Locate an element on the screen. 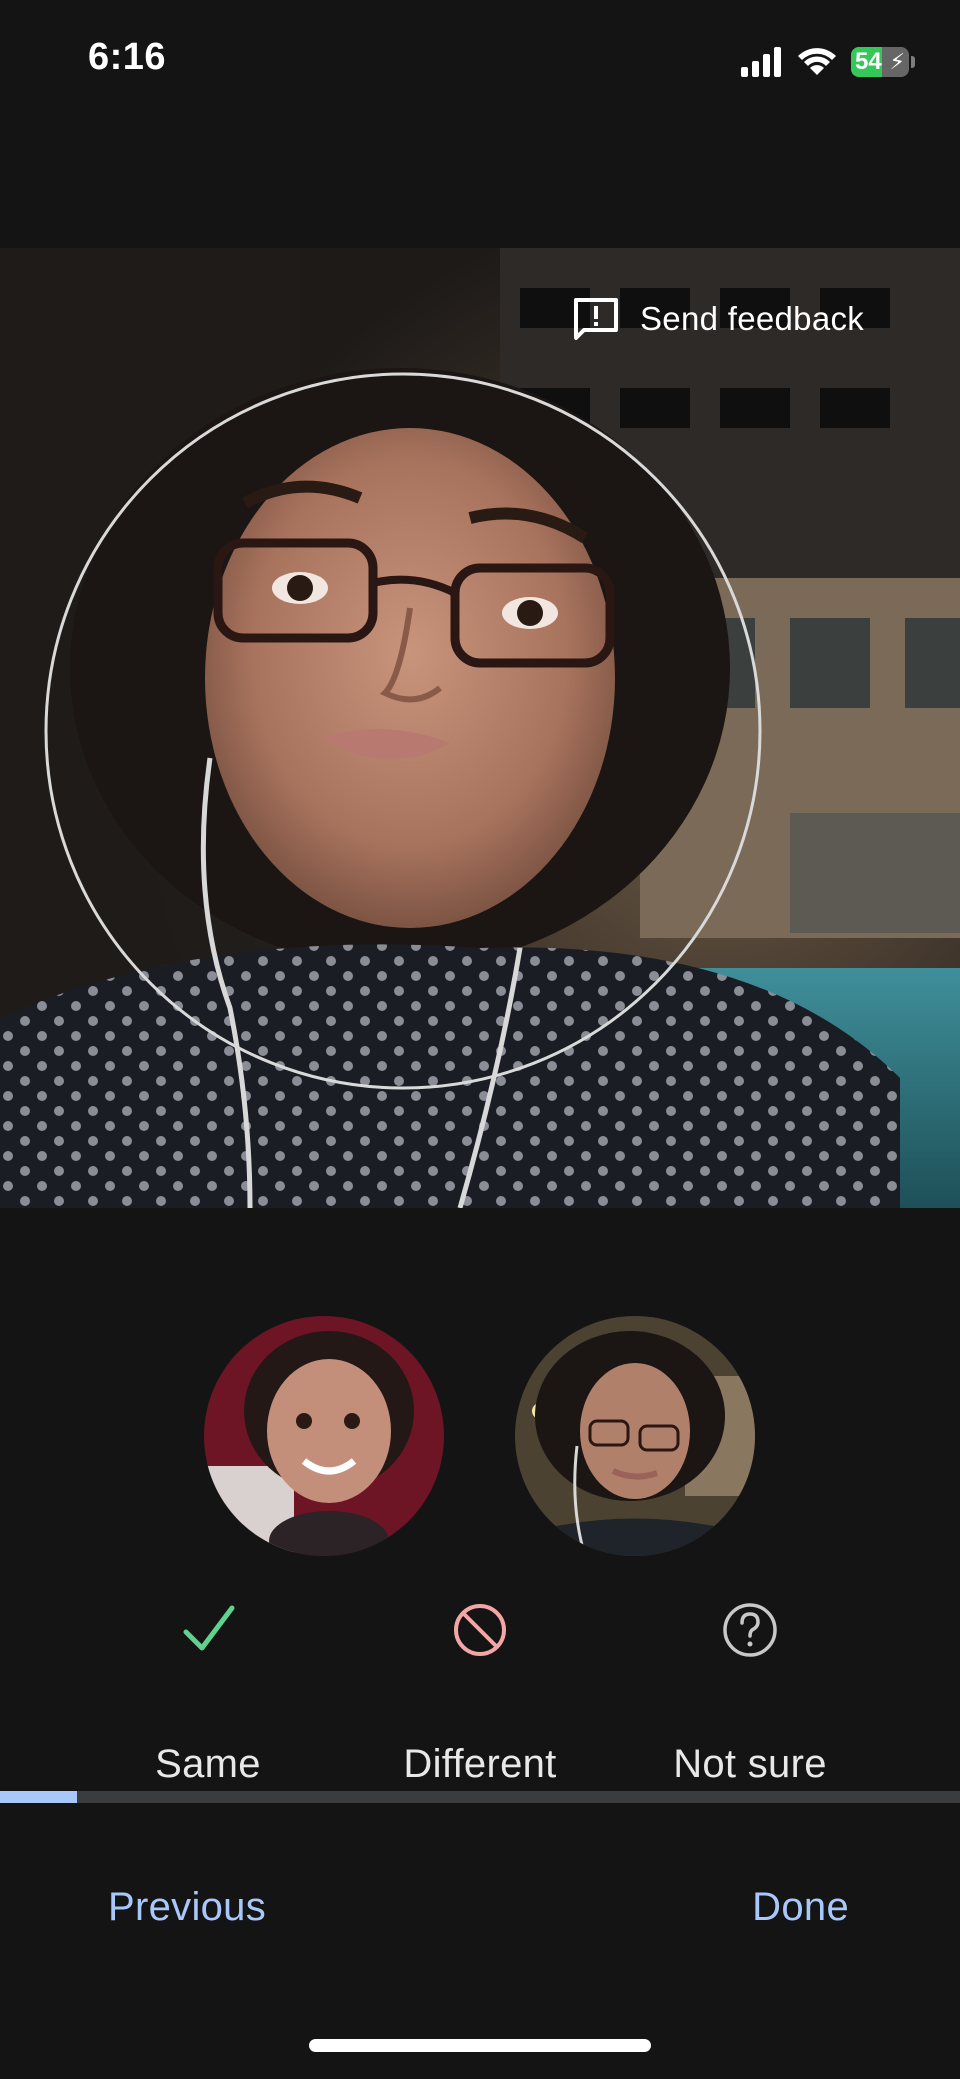  checkmark-icon is located at coordinates (209, 1628).